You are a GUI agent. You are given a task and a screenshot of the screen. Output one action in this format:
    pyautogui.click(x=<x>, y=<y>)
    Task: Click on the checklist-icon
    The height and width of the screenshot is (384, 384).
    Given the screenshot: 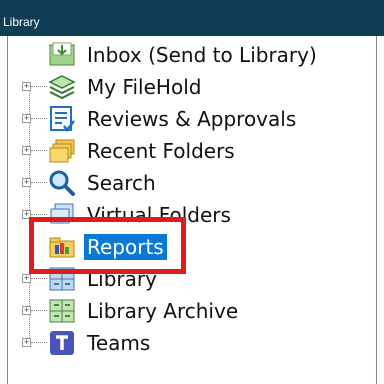 What is the action you would take?
    pyautogui.click(x=62, y=119)
    